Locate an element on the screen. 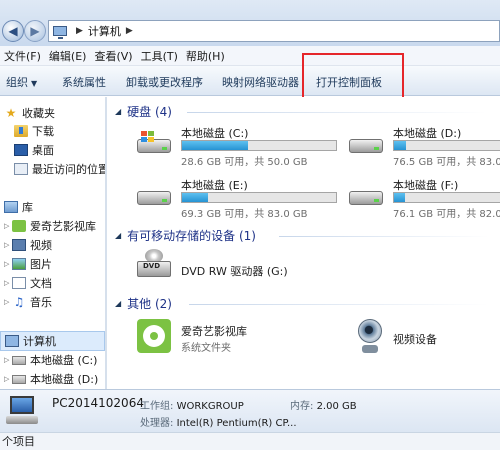 This screenshot has height=450, width=500. drive-free-space: 76.1 GB 可用，共 82.0 is located at coordinates (446, 214).